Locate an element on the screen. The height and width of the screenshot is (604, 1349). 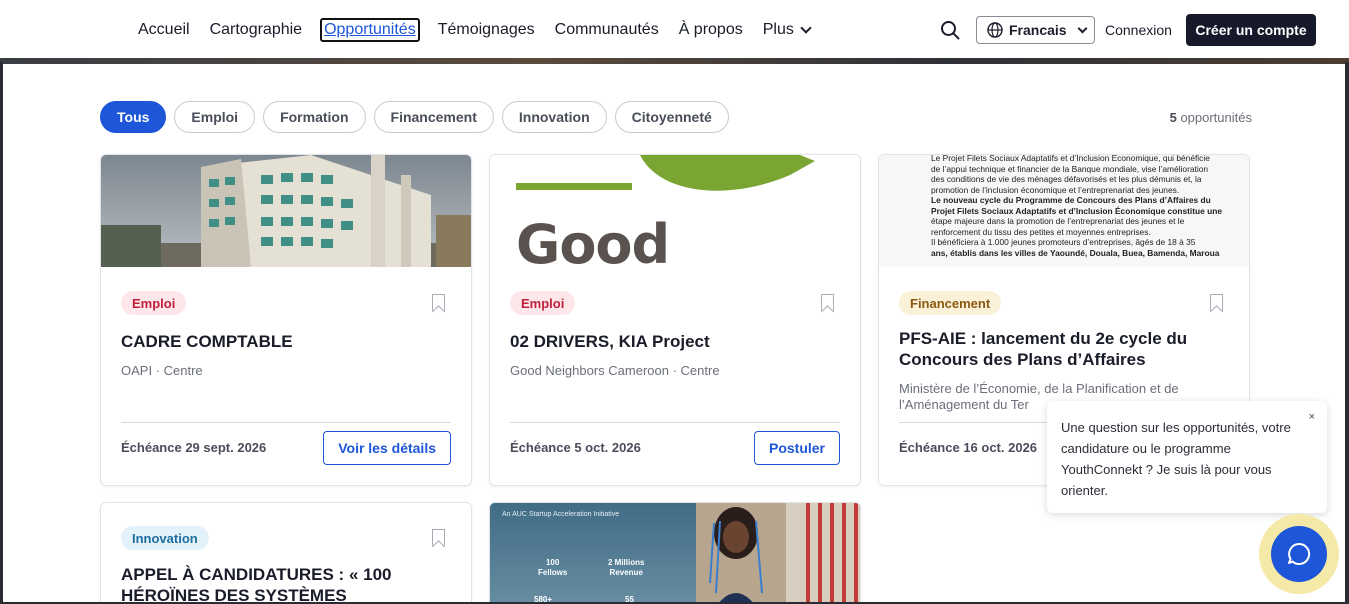
filter-citoyennete: Citoyenneté is located at coordinates (671, 117).